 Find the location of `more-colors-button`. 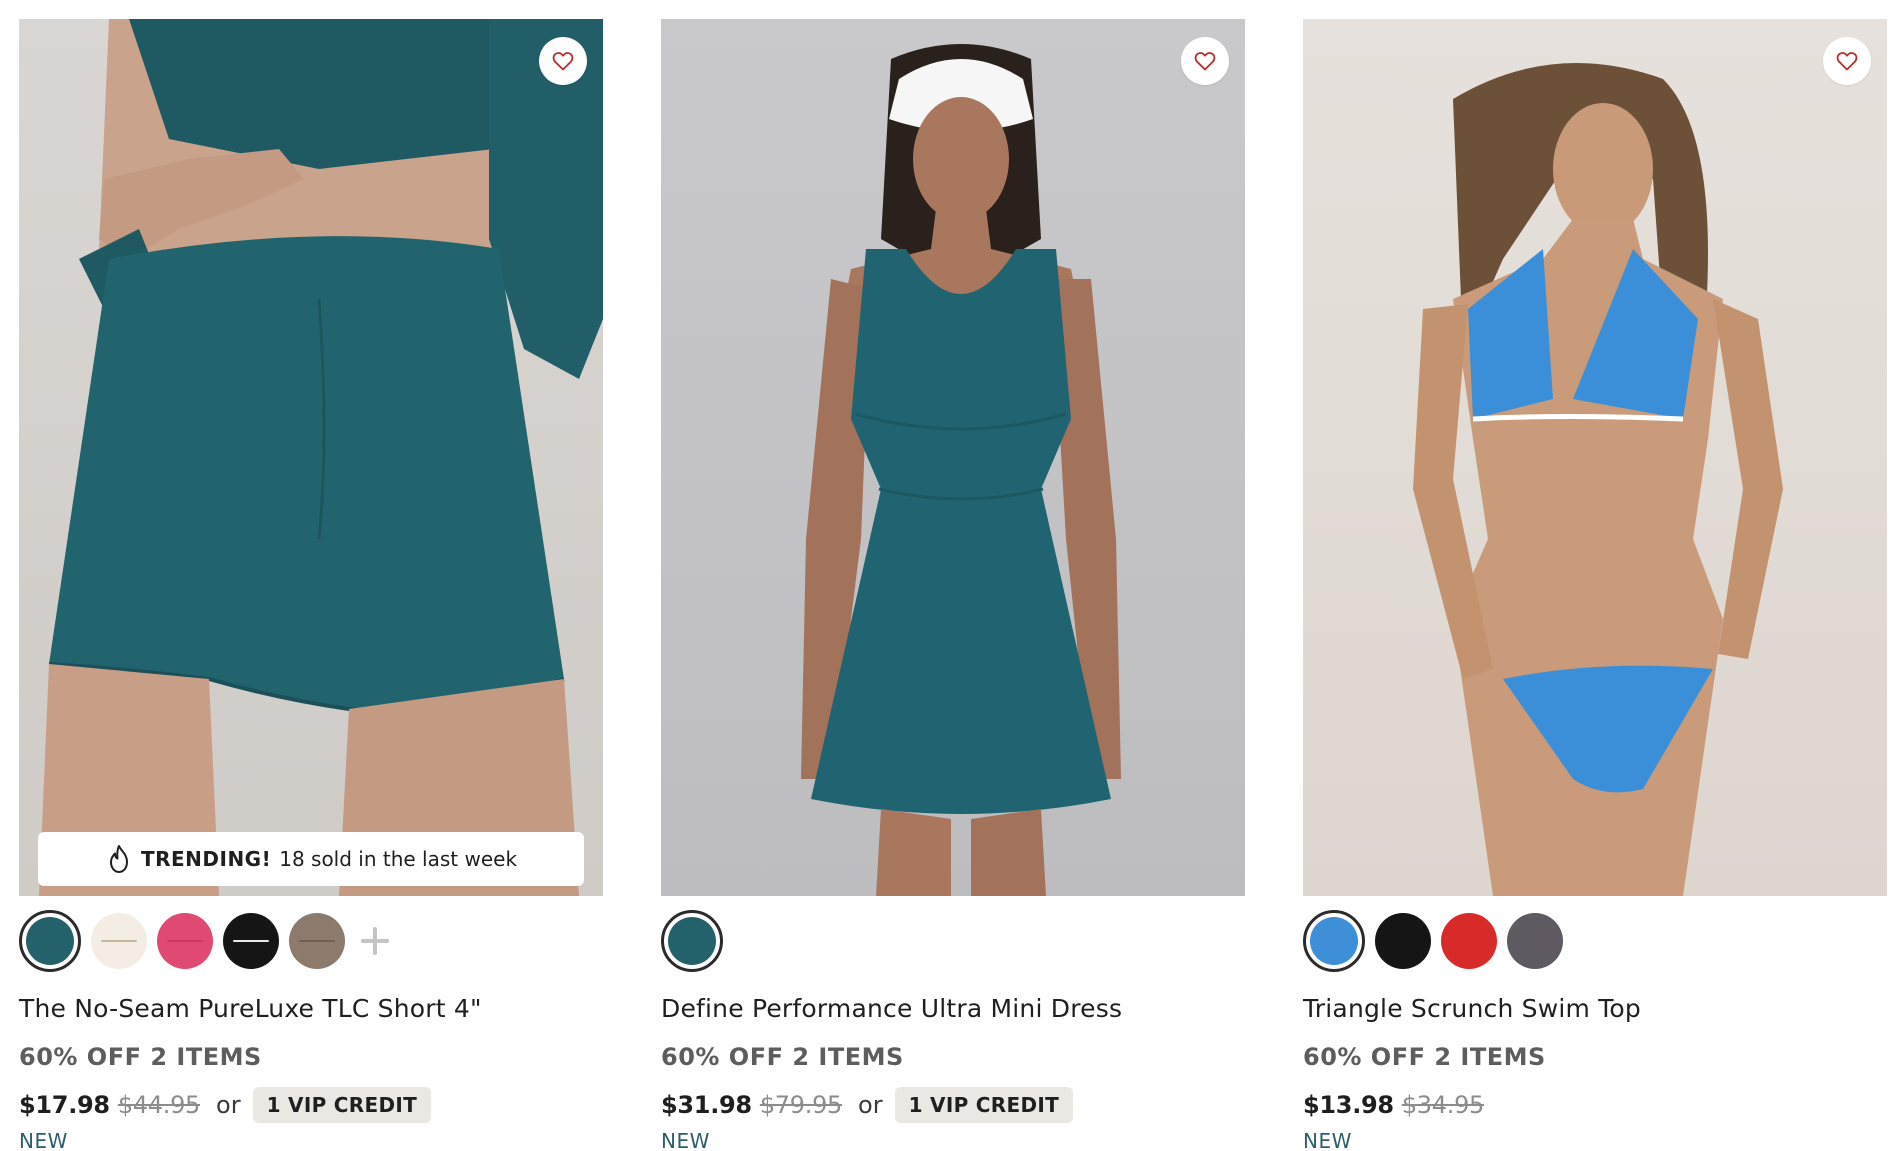

more-colors-button is located at coordinates (375, 941).